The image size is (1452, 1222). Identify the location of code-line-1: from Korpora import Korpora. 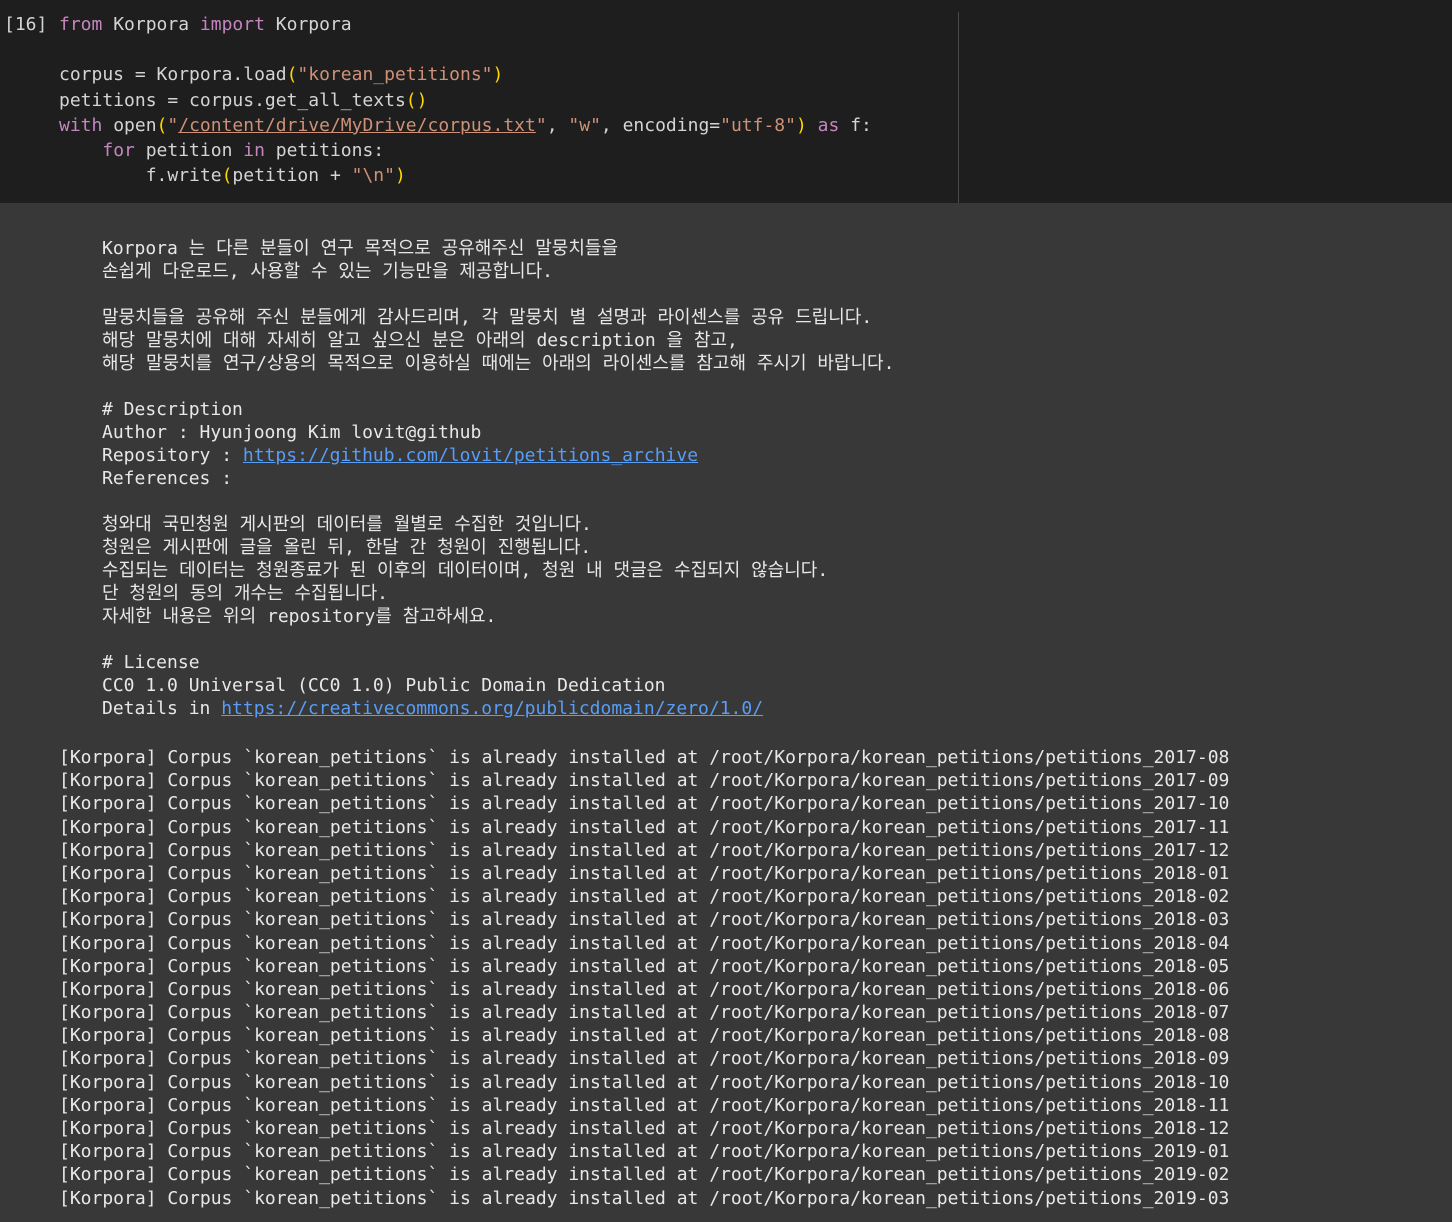
(755, 24).